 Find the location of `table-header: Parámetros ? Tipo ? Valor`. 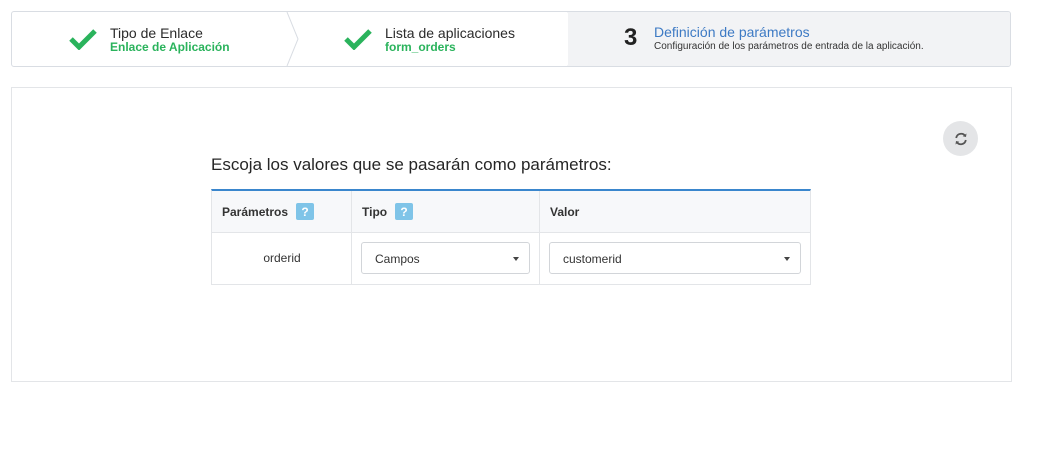

table-header: Parámetros ? Tipo ? Valor is located at coordinates (511, 212).